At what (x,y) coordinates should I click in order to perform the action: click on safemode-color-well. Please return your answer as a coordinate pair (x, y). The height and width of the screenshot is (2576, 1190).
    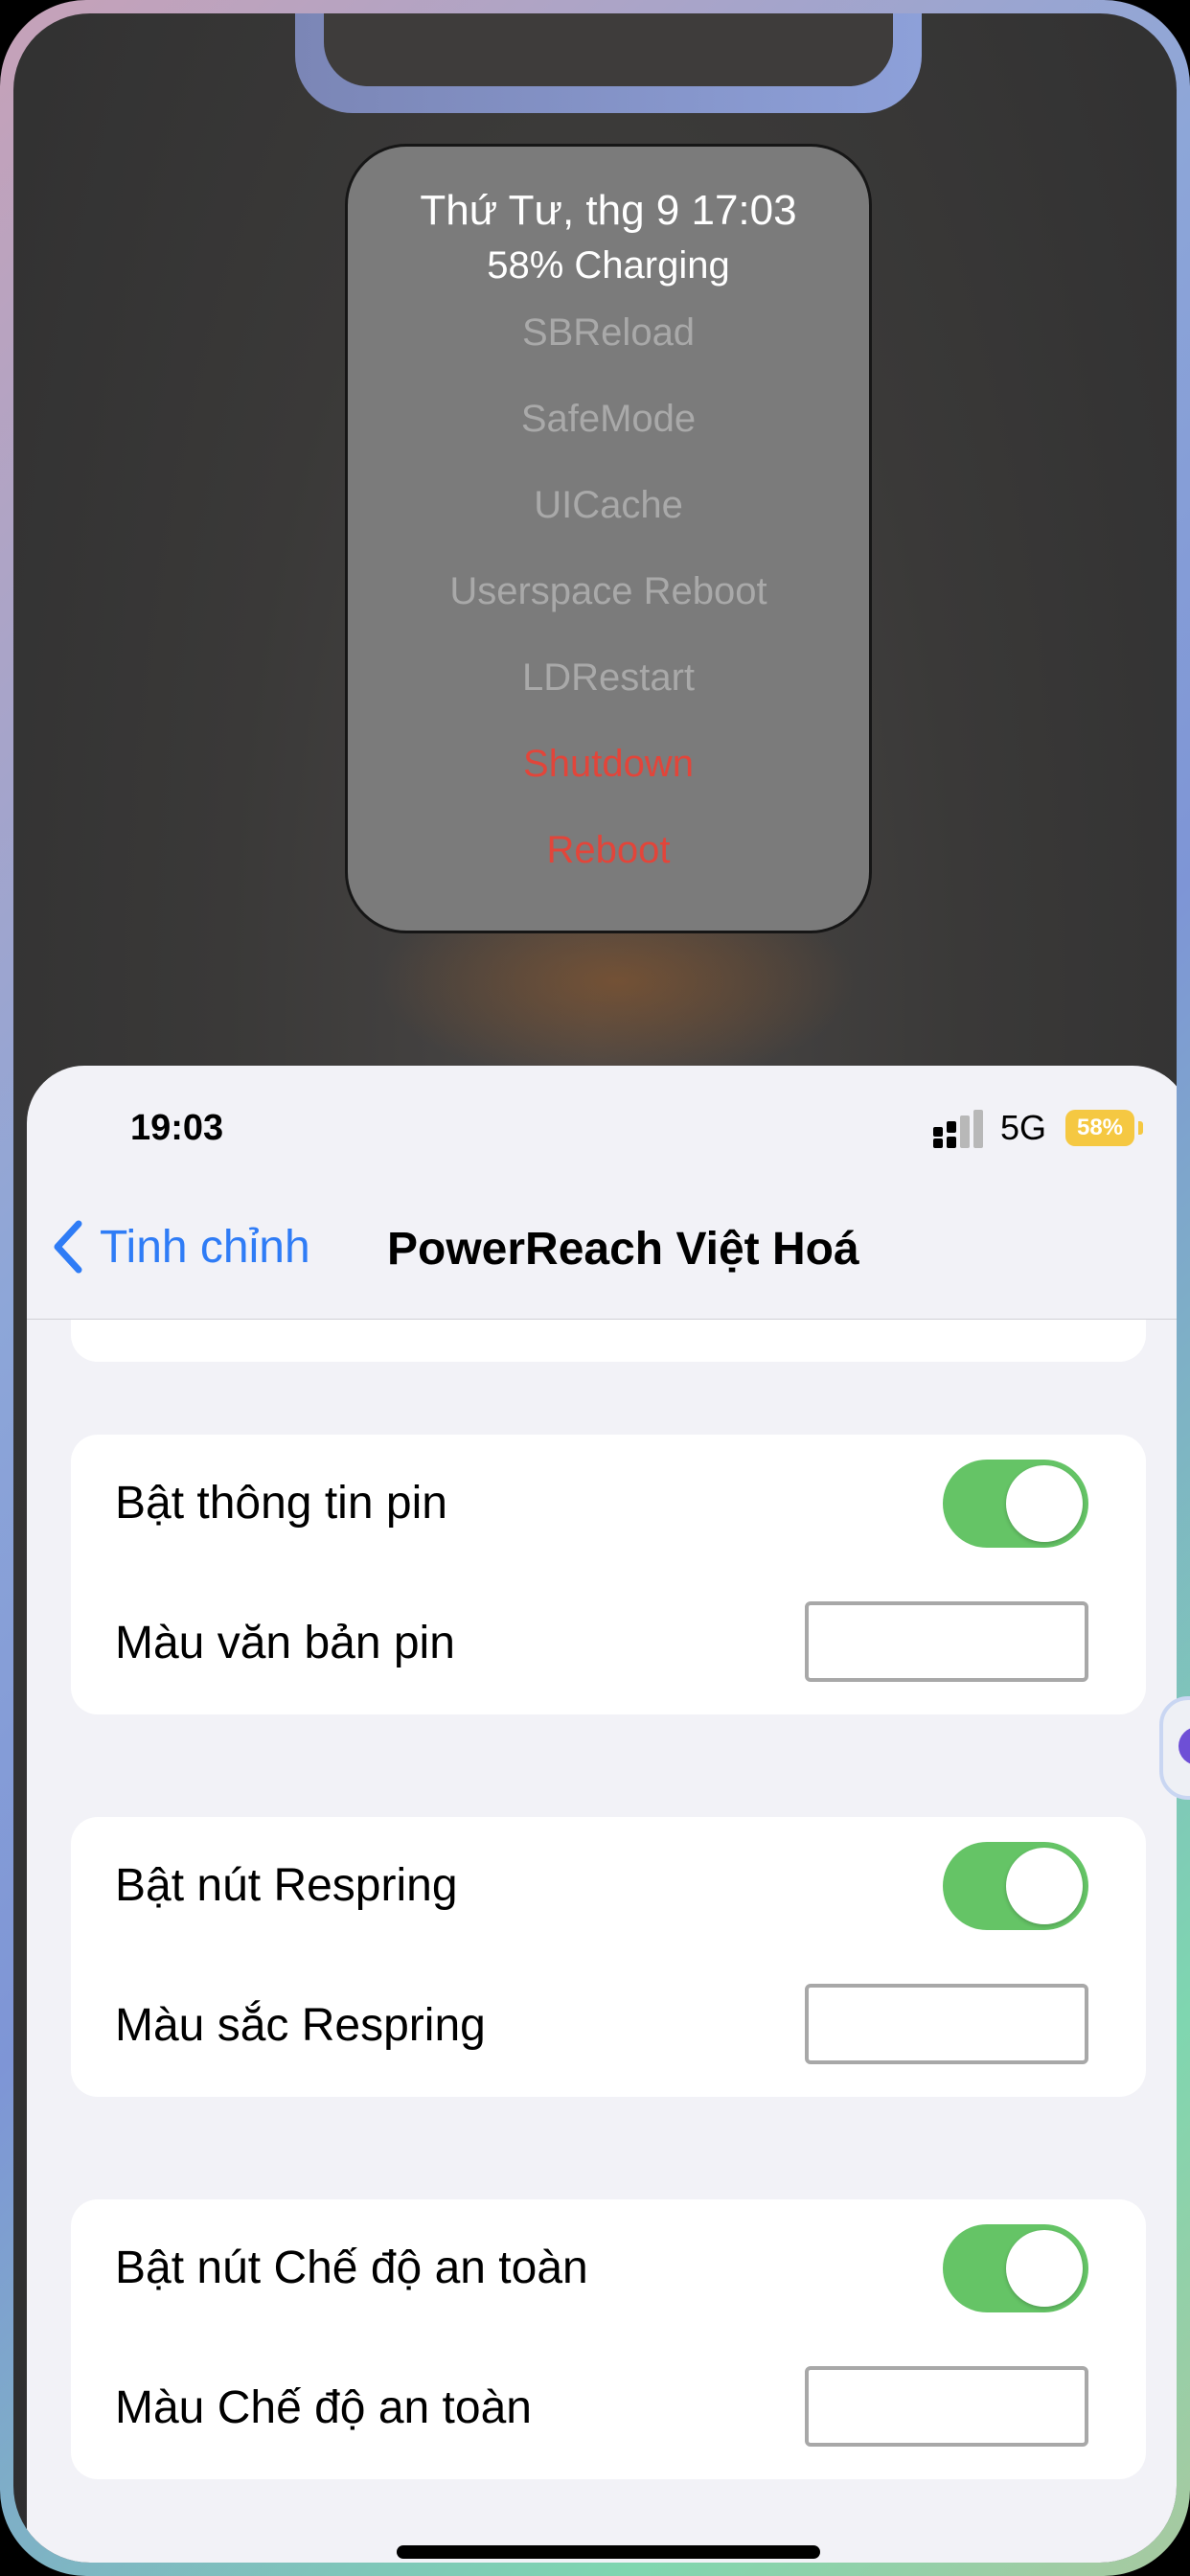
    Looking at the image, I should click on (947, 2406).